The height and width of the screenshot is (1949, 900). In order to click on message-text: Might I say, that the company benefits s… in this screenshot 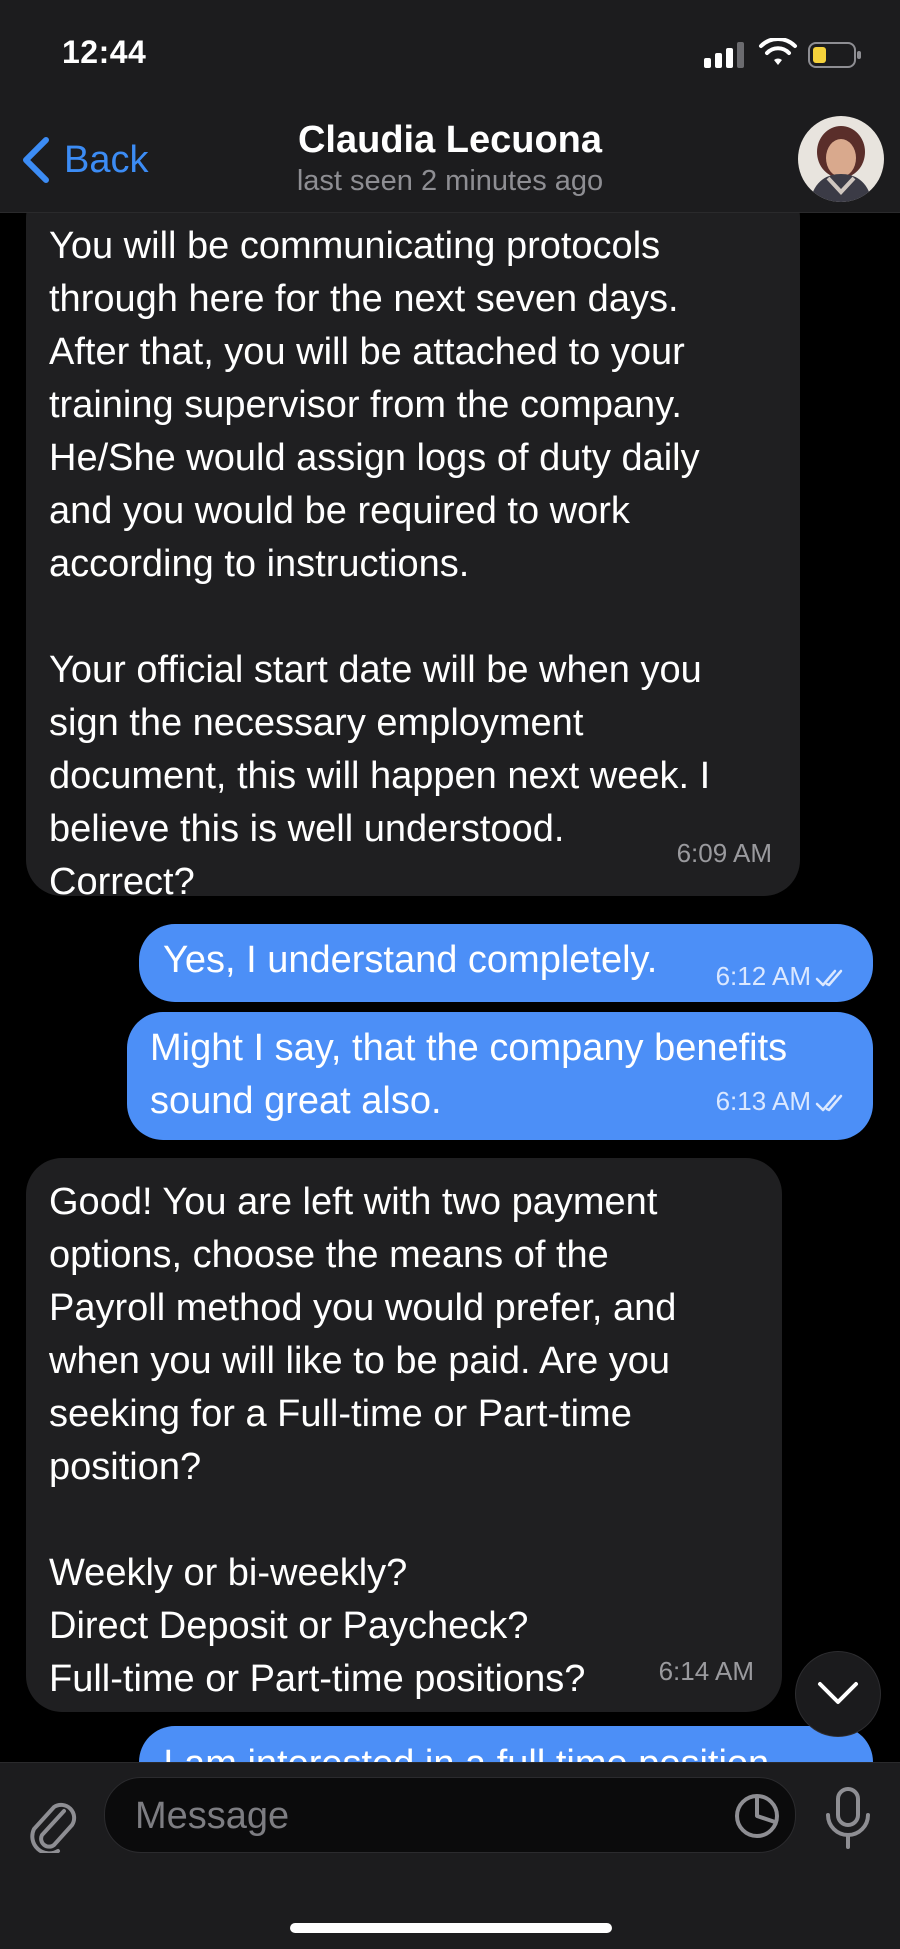, I will do `click(469, 1074)`.